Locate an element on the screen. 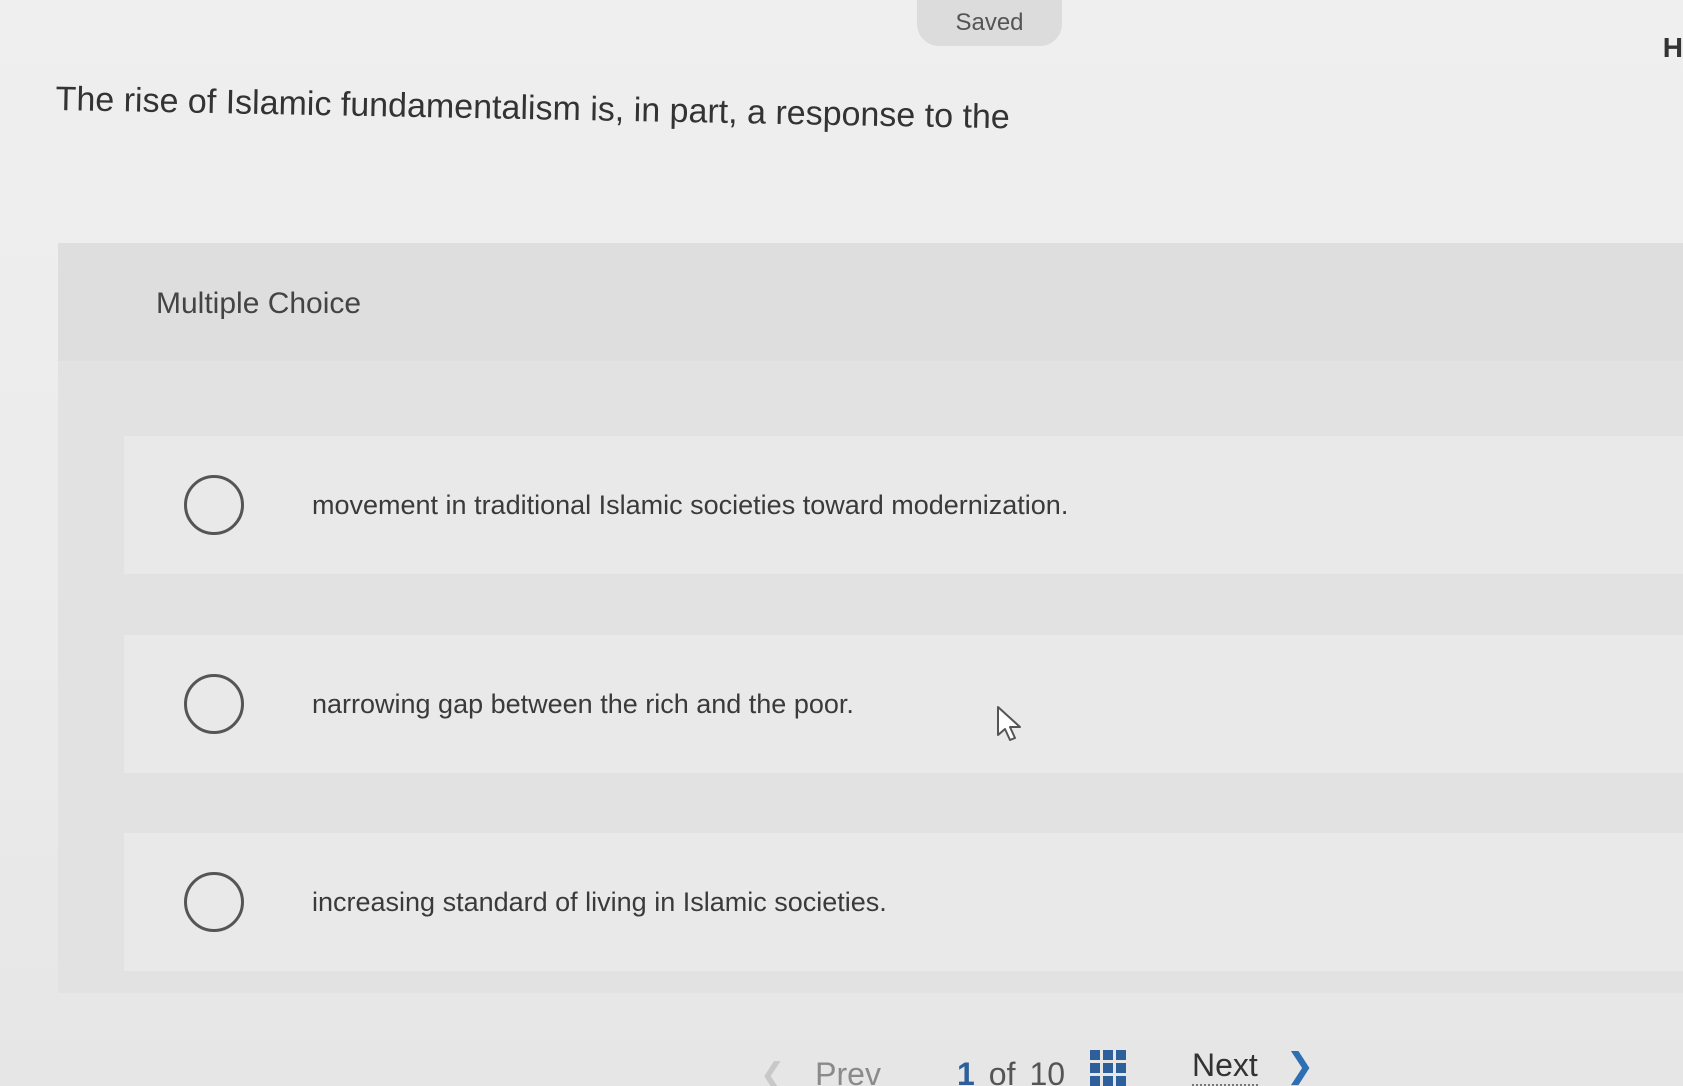  next-label: Next is located at coordinates (1225, 1066).